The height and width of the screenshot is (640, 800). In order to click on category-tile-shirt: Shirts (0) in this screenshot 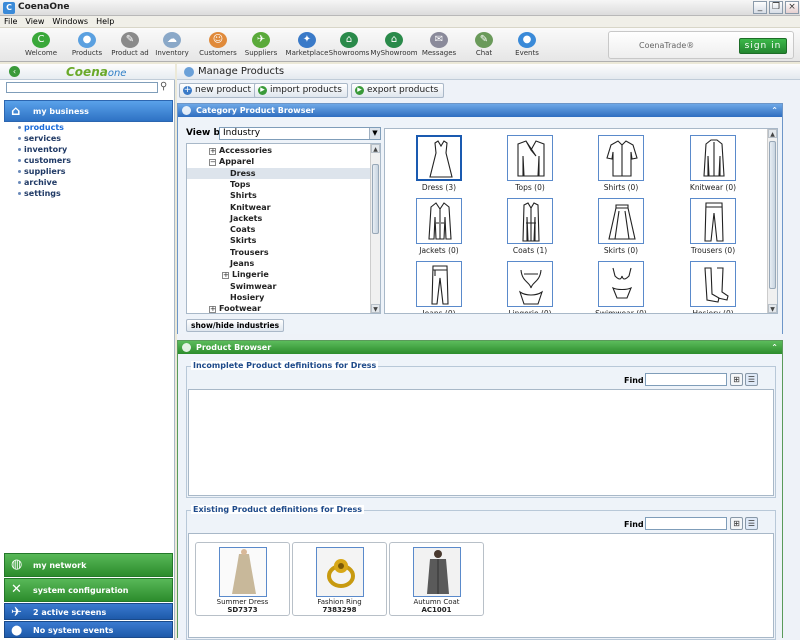, I will do `click(621, 167)`.